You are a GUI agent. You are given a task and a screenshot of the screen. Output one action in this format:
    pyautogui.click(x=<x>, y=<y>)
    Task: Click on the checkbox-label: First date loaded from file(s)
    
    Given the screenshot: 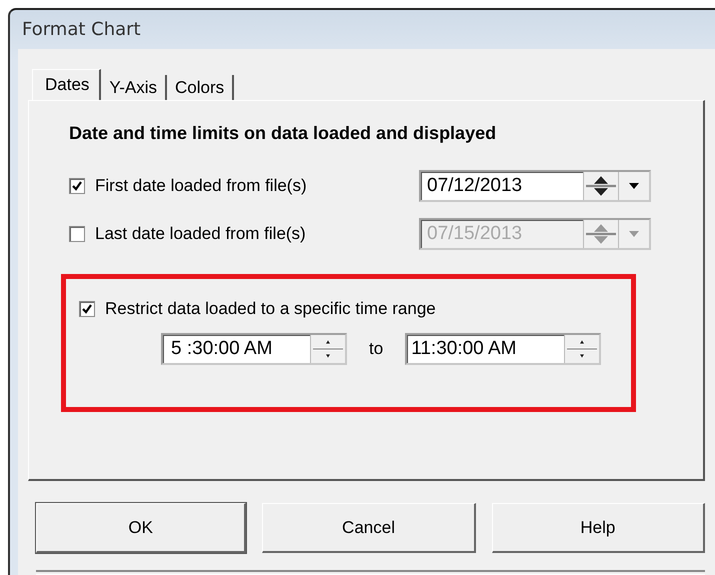 What is the action you would take?
    pyautogui.click(x=201, y=186)
    